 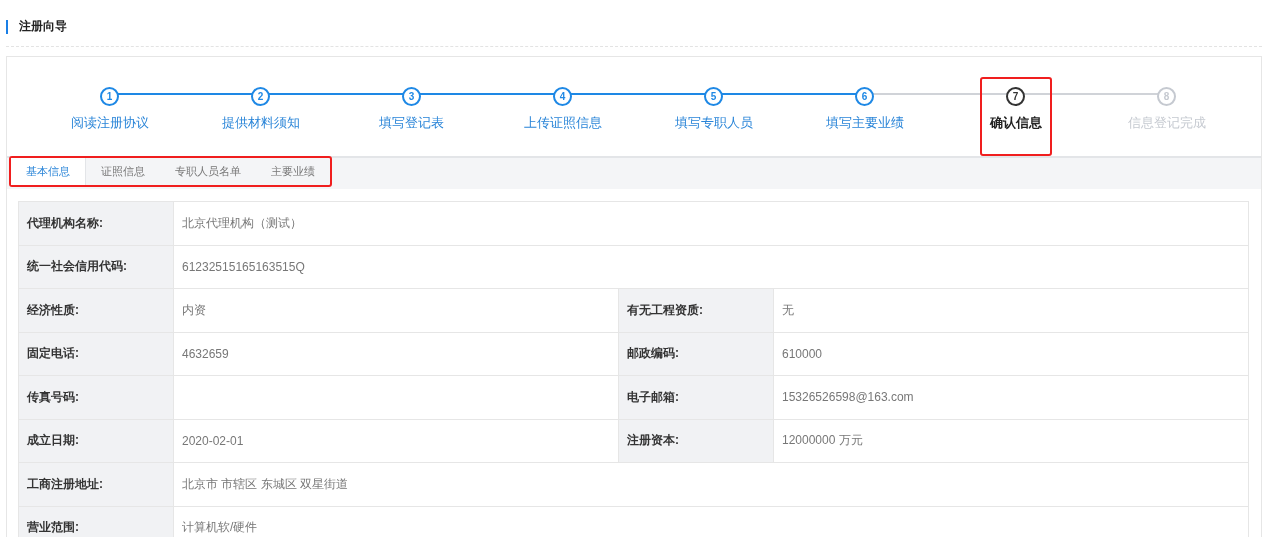 What do you see at coordinates (713, 96) in the screenshot?
I see `step-number: 5` at bounding box center [713, 96].